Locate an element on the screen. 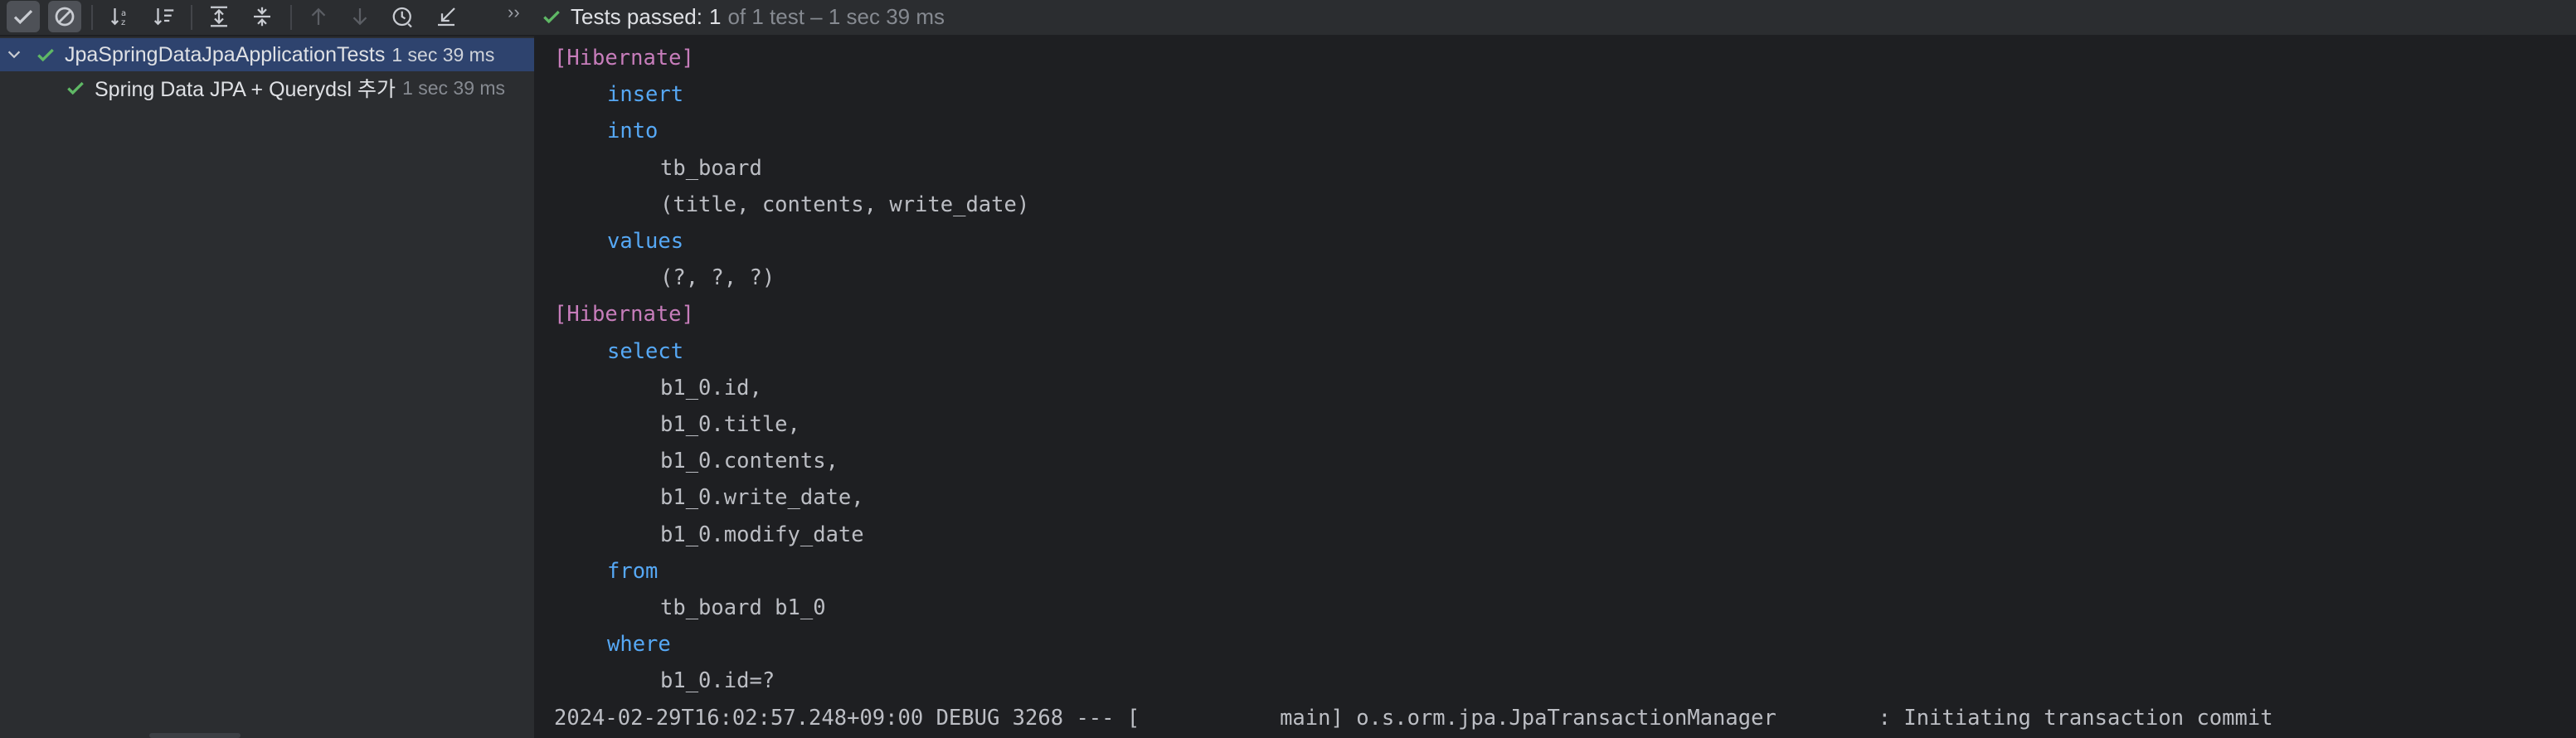 Image resolution: width=2576 pixels, height=738 pixels. console-sql-keyword: from is located at coordinates (633, 571).